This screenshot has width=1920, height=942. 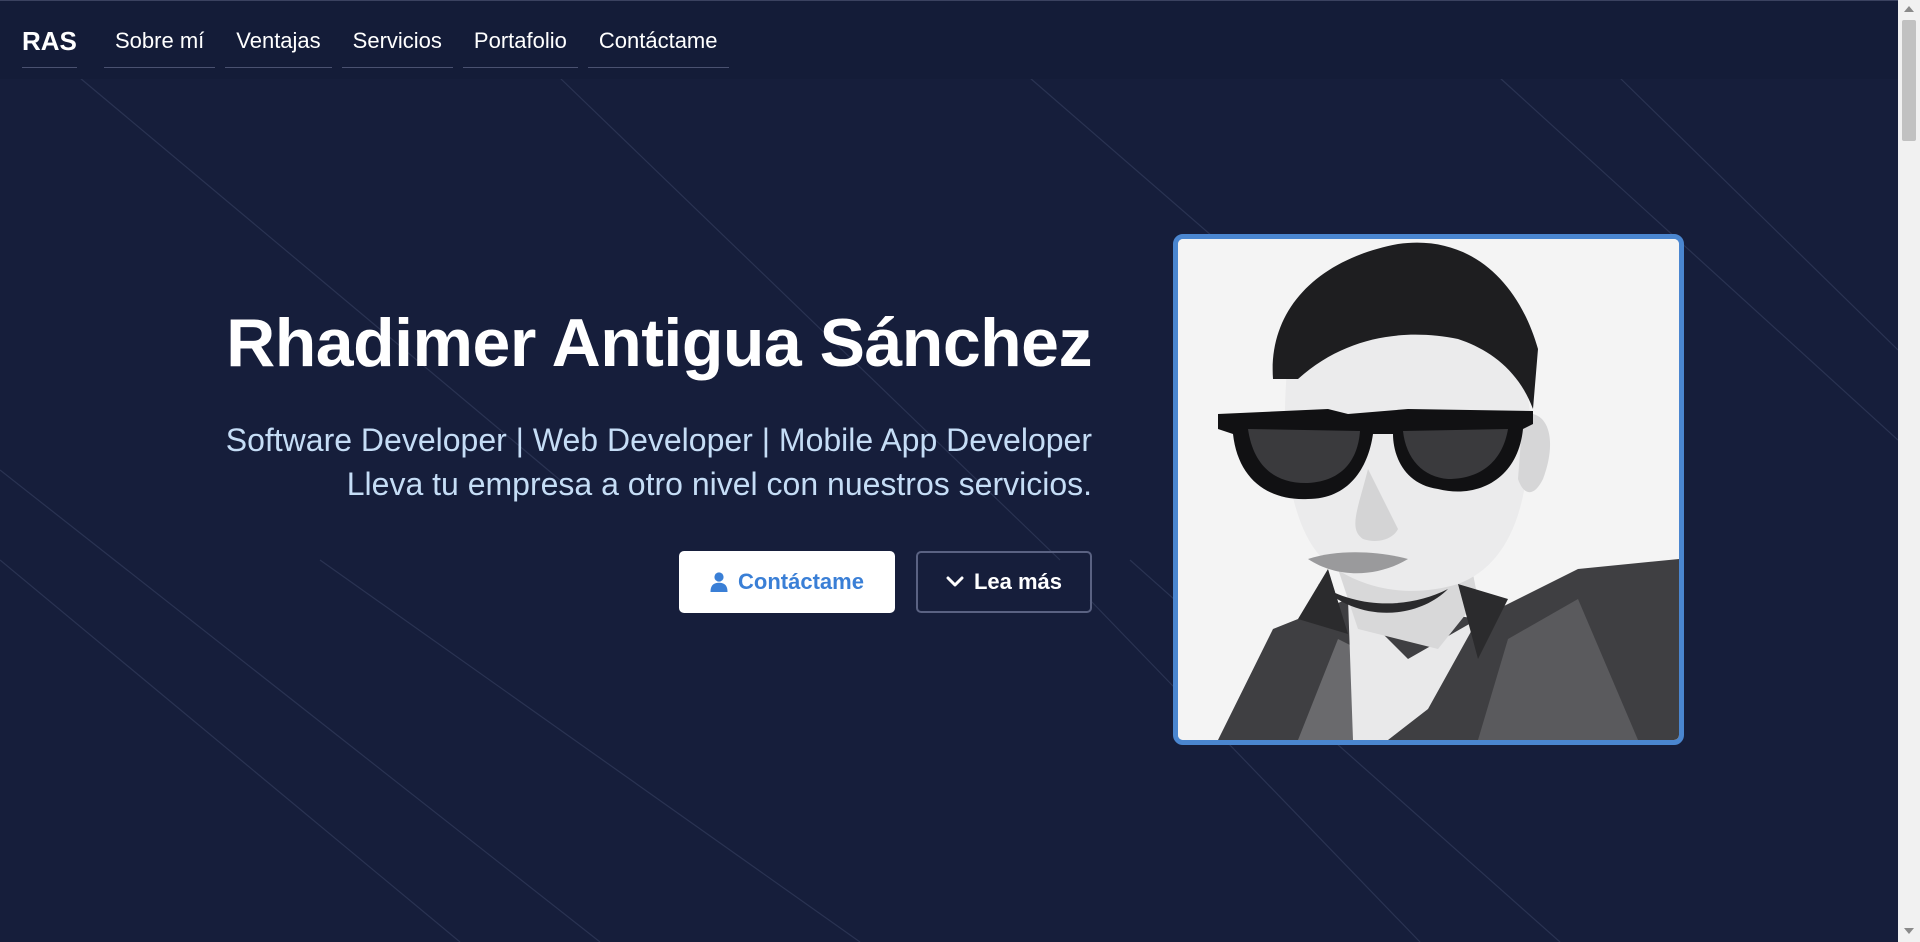 I want to click on user-icon, so click(x=719, y=582).